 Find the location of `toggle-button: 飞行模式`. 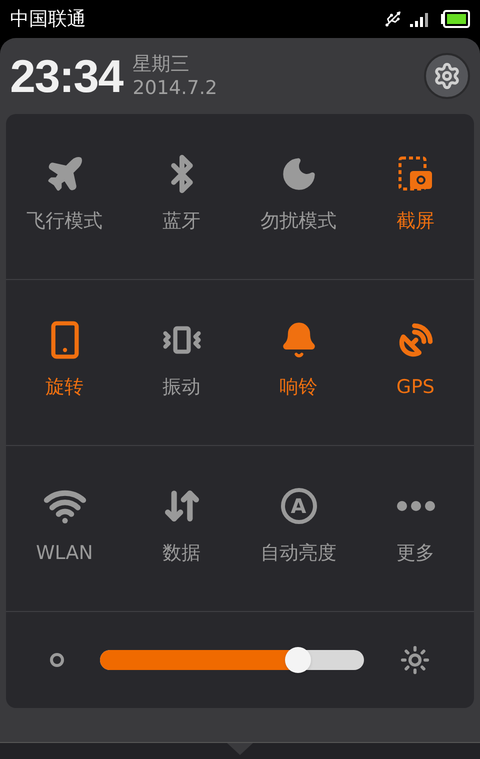

toggle-button: 飞行模式 is located at coordinates (64, 196).